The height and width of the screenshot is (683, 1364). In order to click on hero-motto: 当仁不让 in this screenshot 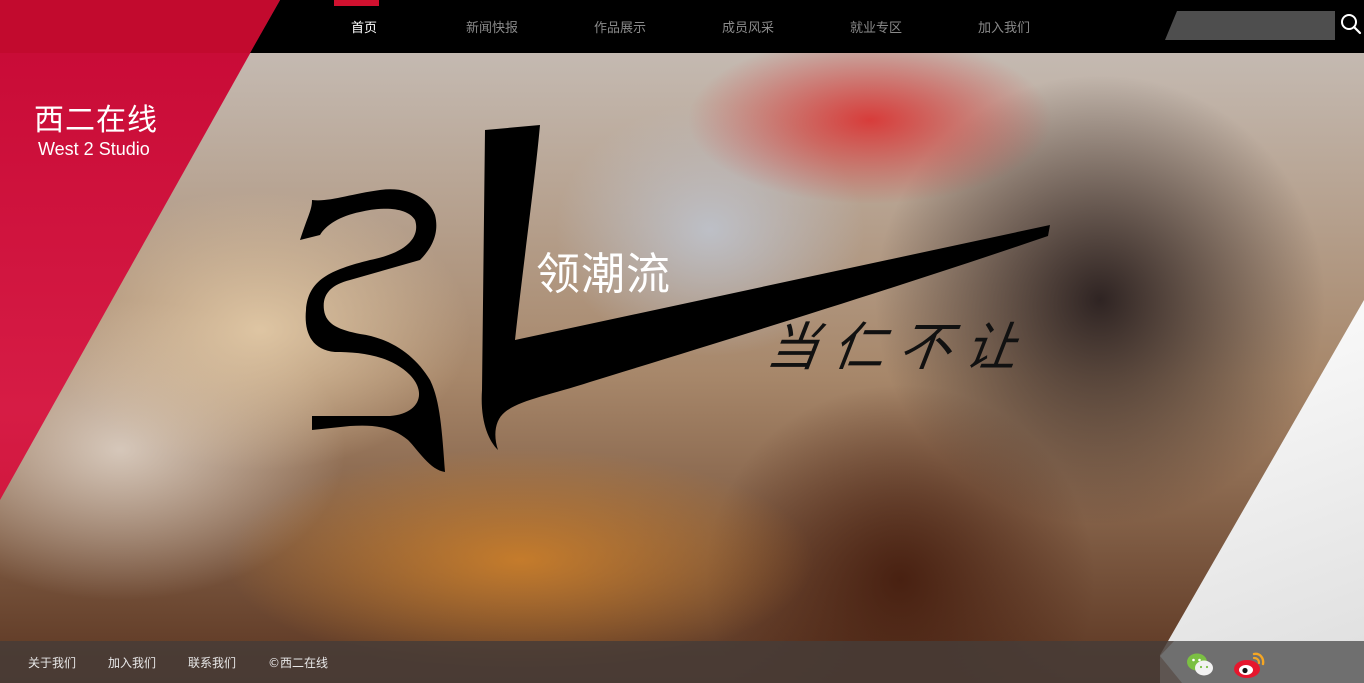, I will do `click(899, 348)`.